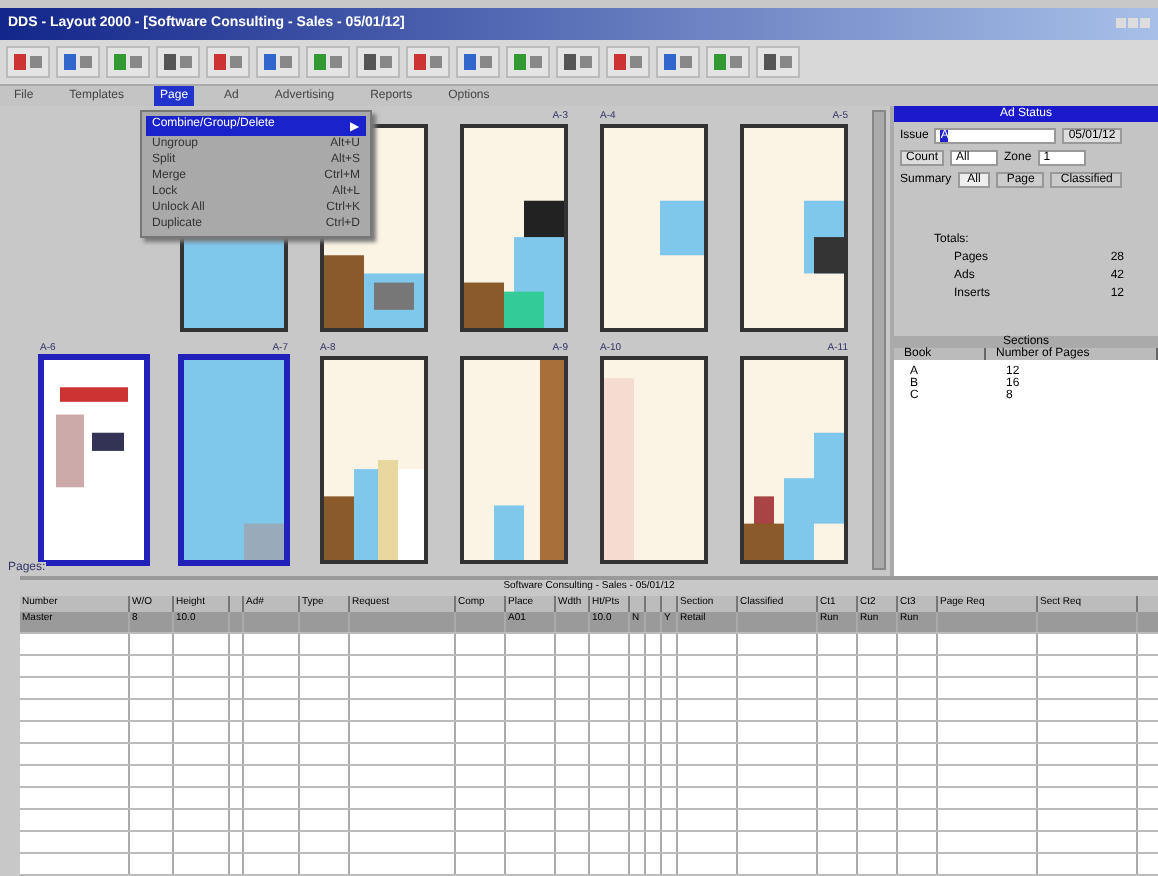  Describe the element at coordinates (879, 340) in the screenshot. I see `scrollbar` at that location.